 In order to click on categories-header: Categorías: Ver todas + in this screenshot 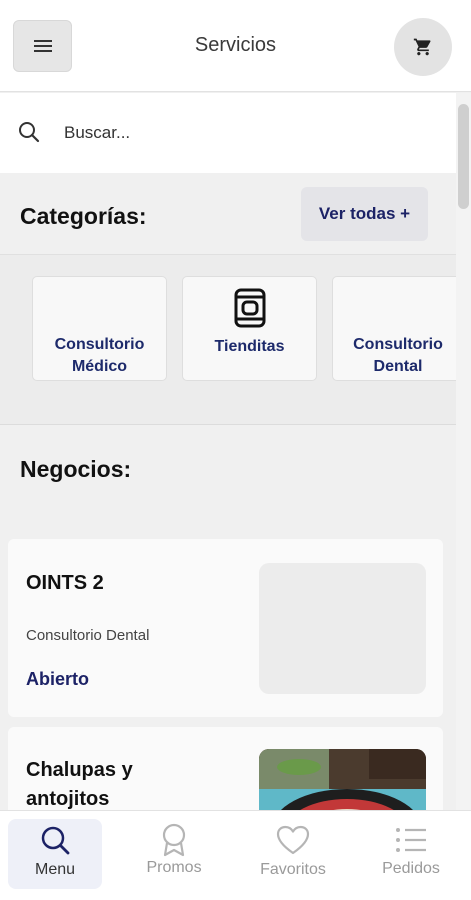, I will do `click(228, 214)`.